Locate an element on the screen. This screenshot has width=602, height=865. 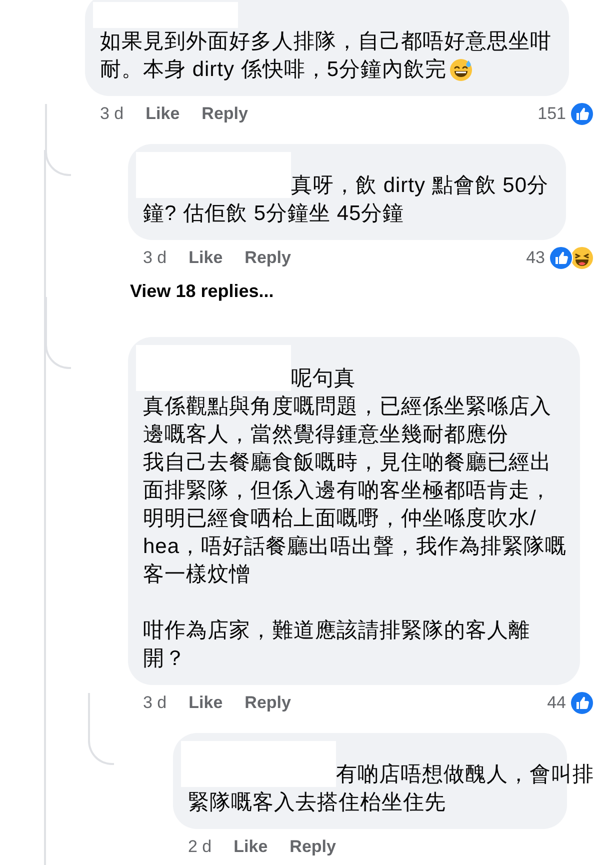
comment-text: 面排緊隊，但係入邊有啲客坐極都唔肯走， is located at coordinates (347, 491).